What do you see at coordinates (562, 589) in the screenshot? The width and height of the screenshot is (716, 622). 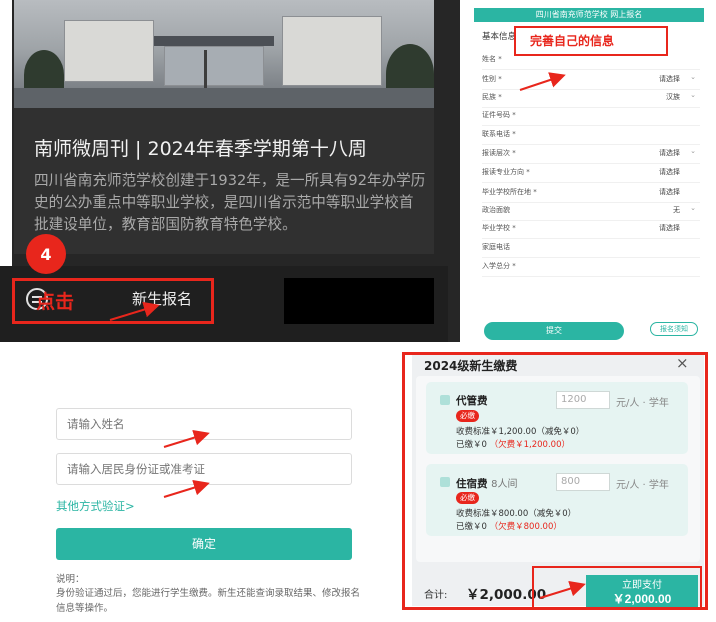 I see `arrow-pay` at bounding box center [562, 589].